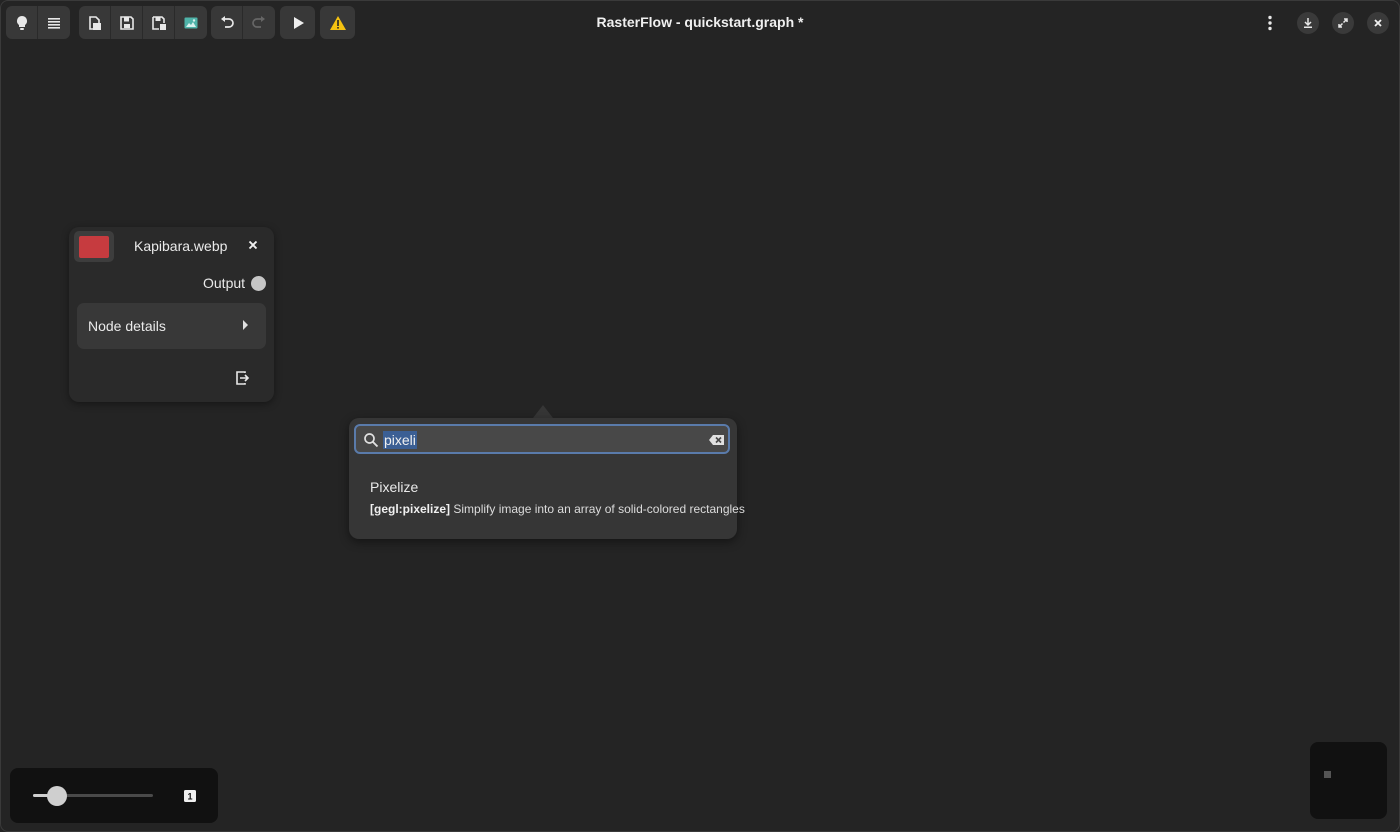 The width and height of the screenshot is (1400, 832). What do you see at coordinates (1348, 780) in the screenshot?
I see `minimap` at bounding box center [1348, 780].